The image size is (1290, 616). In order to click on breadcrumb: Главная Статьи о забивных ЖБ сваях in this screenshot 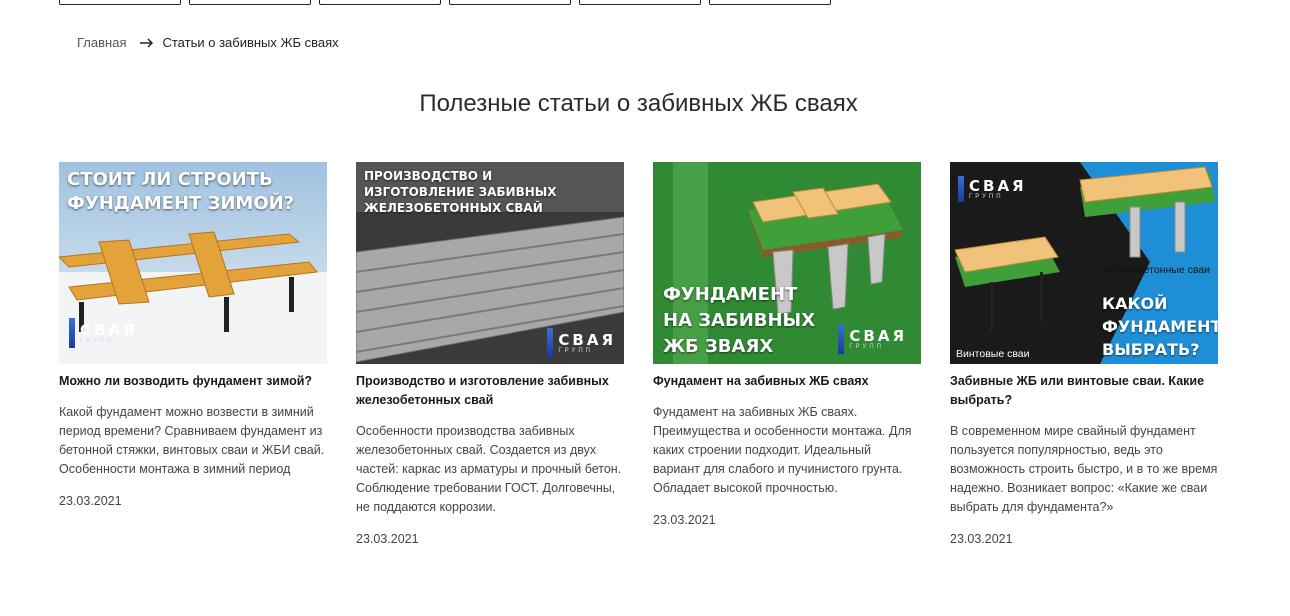, I will do `click(208, 42)`.